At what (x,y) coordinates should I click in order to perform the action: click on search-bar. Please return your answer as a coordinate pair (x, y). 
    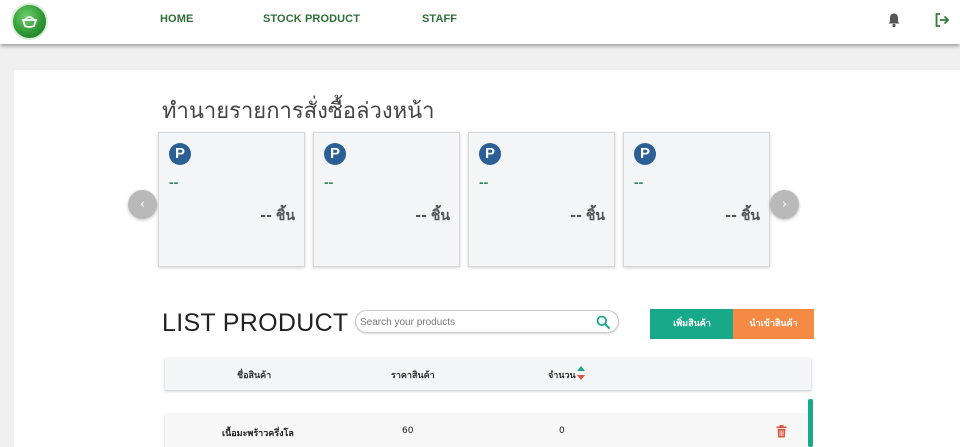
    Looking at the image, I should click on (487, 321).